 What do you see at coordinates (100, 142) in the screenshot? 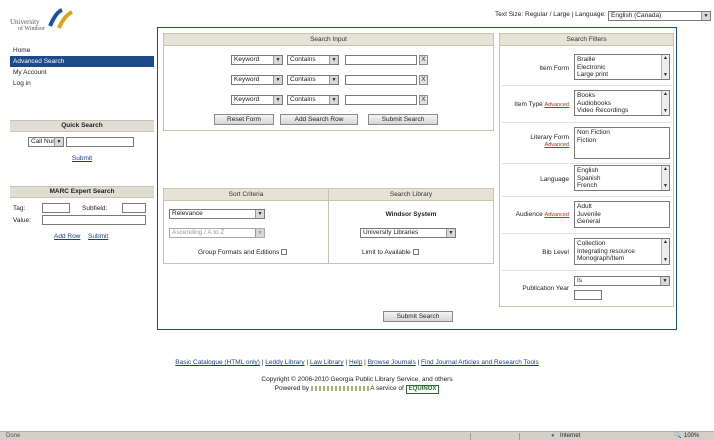
I see `quick-search-input` at bounding box center [100, 142].